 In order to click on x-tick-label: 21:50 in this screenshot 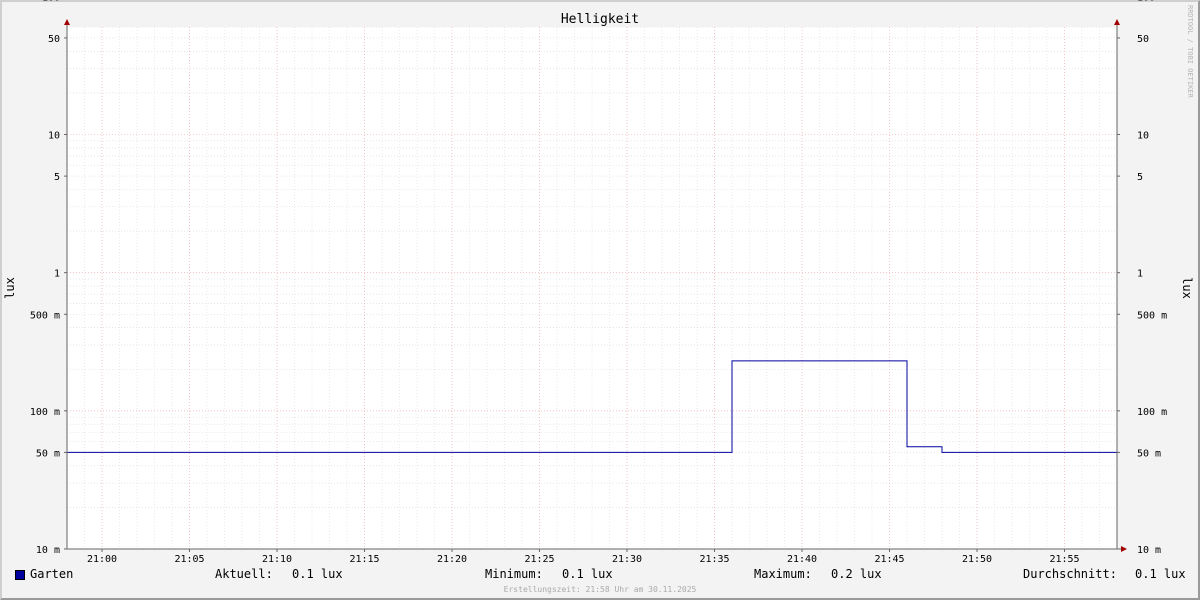, I will do `click(977, 559)`.